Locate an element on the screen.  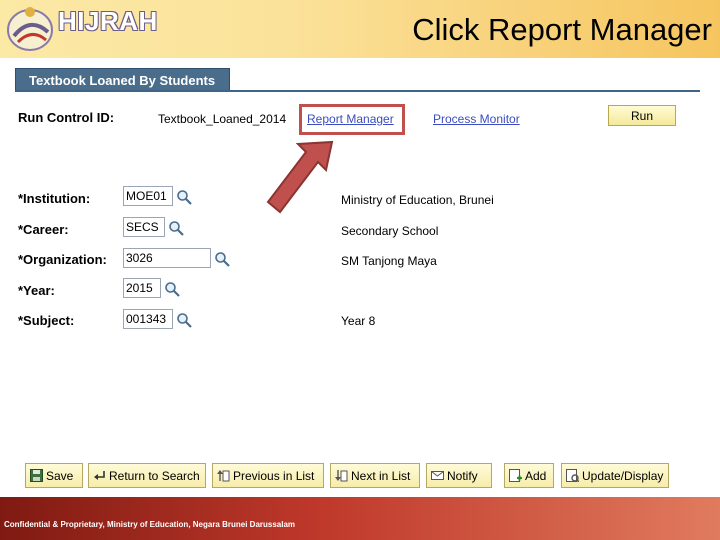
tab-textbook-loaned: Textbook Loaned By Students is located at coordinates (122, 79).